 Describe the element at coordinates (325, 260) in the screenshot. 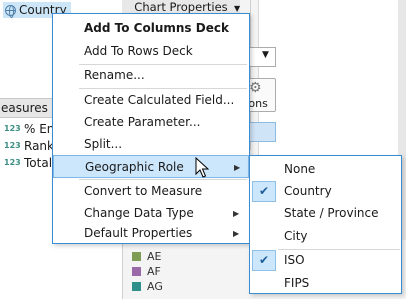

I see `submenu-item-iso: ✔ ISO` at that location.